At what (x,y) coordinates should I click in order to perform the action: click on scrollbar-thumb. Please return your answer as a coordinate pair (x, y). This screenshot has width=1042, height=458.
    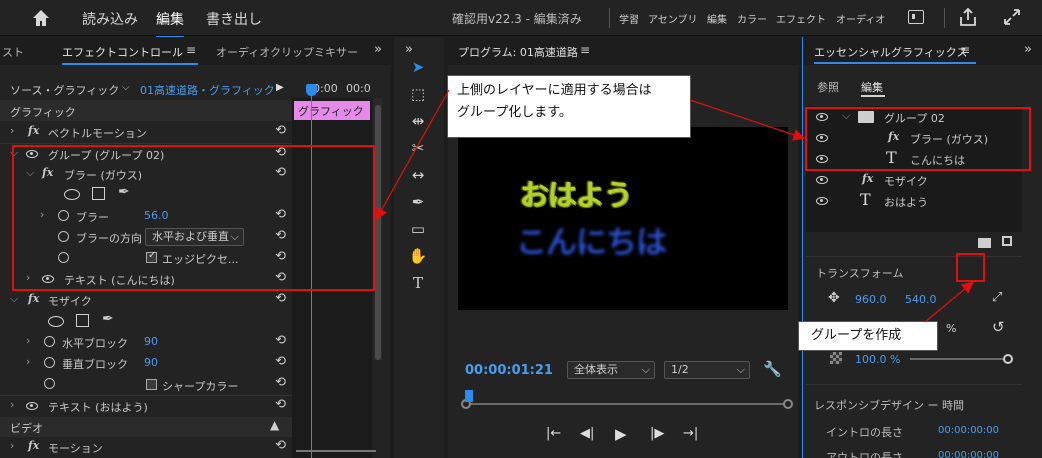
    Looking at the image, I should click on (378, 232).